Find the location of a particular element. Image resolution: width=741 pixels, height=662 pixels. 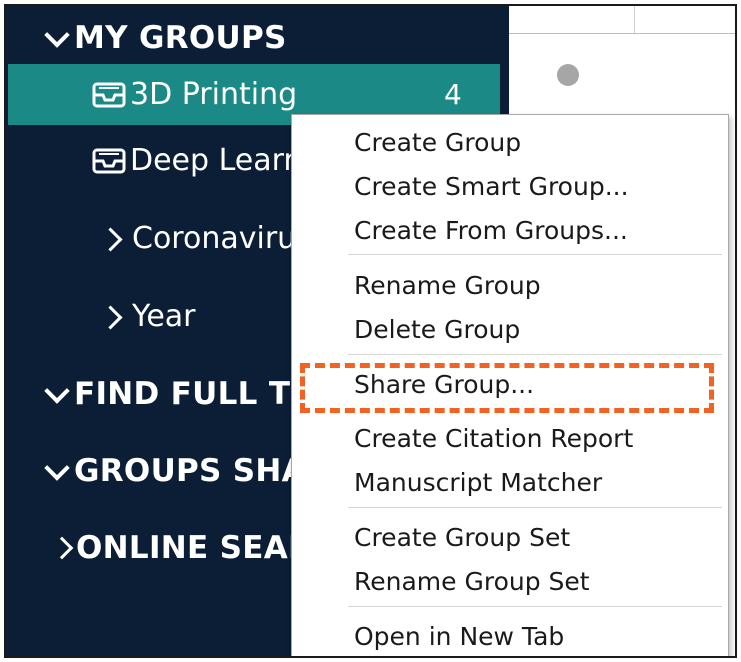

section-online-search: ONLINE SEAR is located at coordinates (177, 548).